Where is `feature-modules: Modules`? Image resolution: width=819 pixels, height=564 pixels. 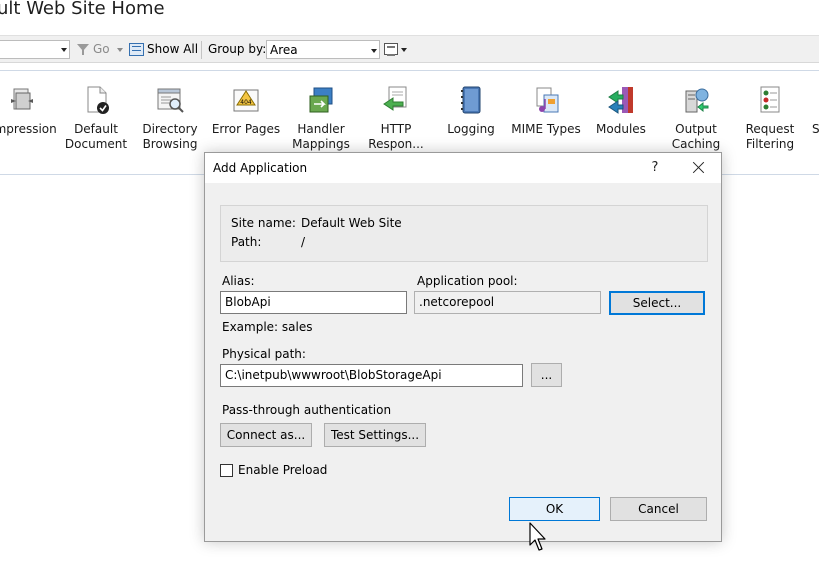 feature-modules: Modules is located at coordinates (621, 111).